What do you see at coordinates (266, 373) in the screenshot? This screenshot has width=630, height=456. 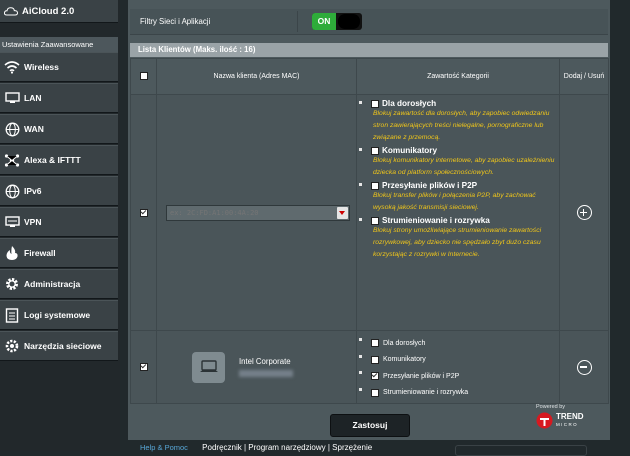 I see `client-mac-redacted` at bounding box center [266, 373].